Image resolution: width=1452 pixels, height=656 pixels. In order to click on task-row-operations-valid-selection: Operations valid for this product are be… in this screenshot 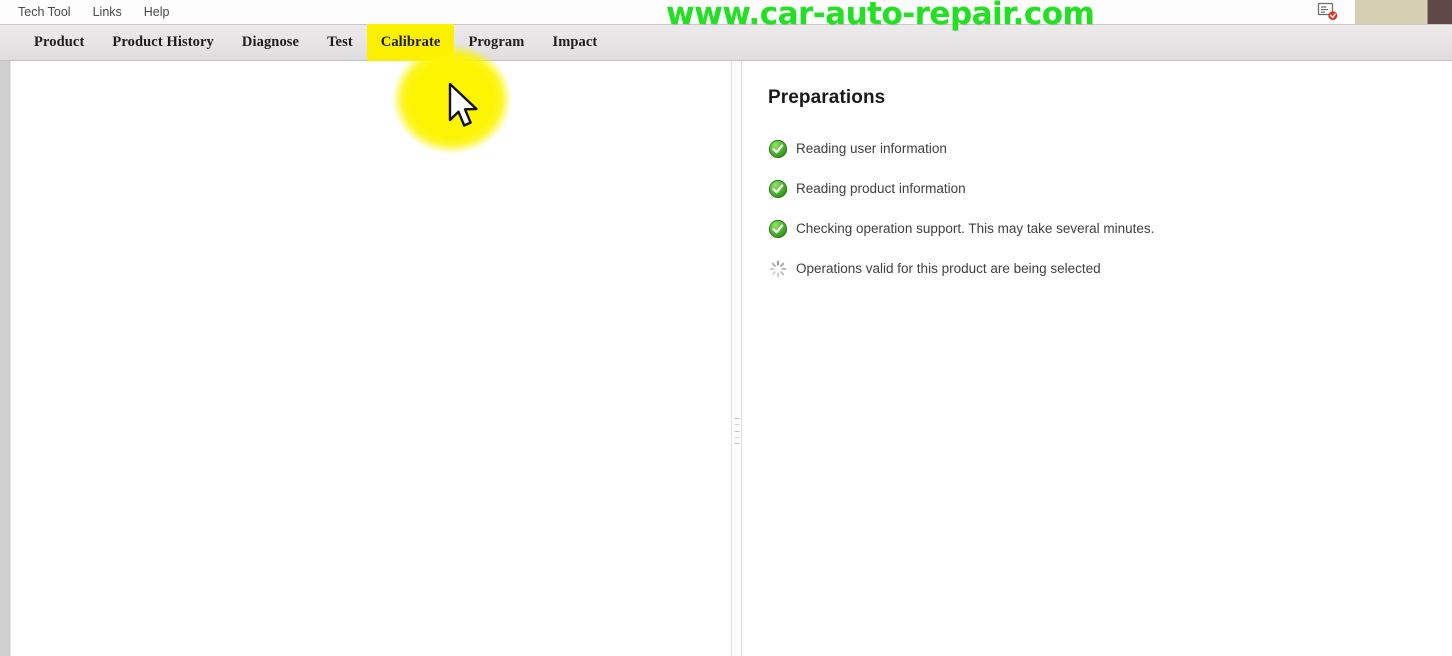, I will do `click(1095, 269)`.